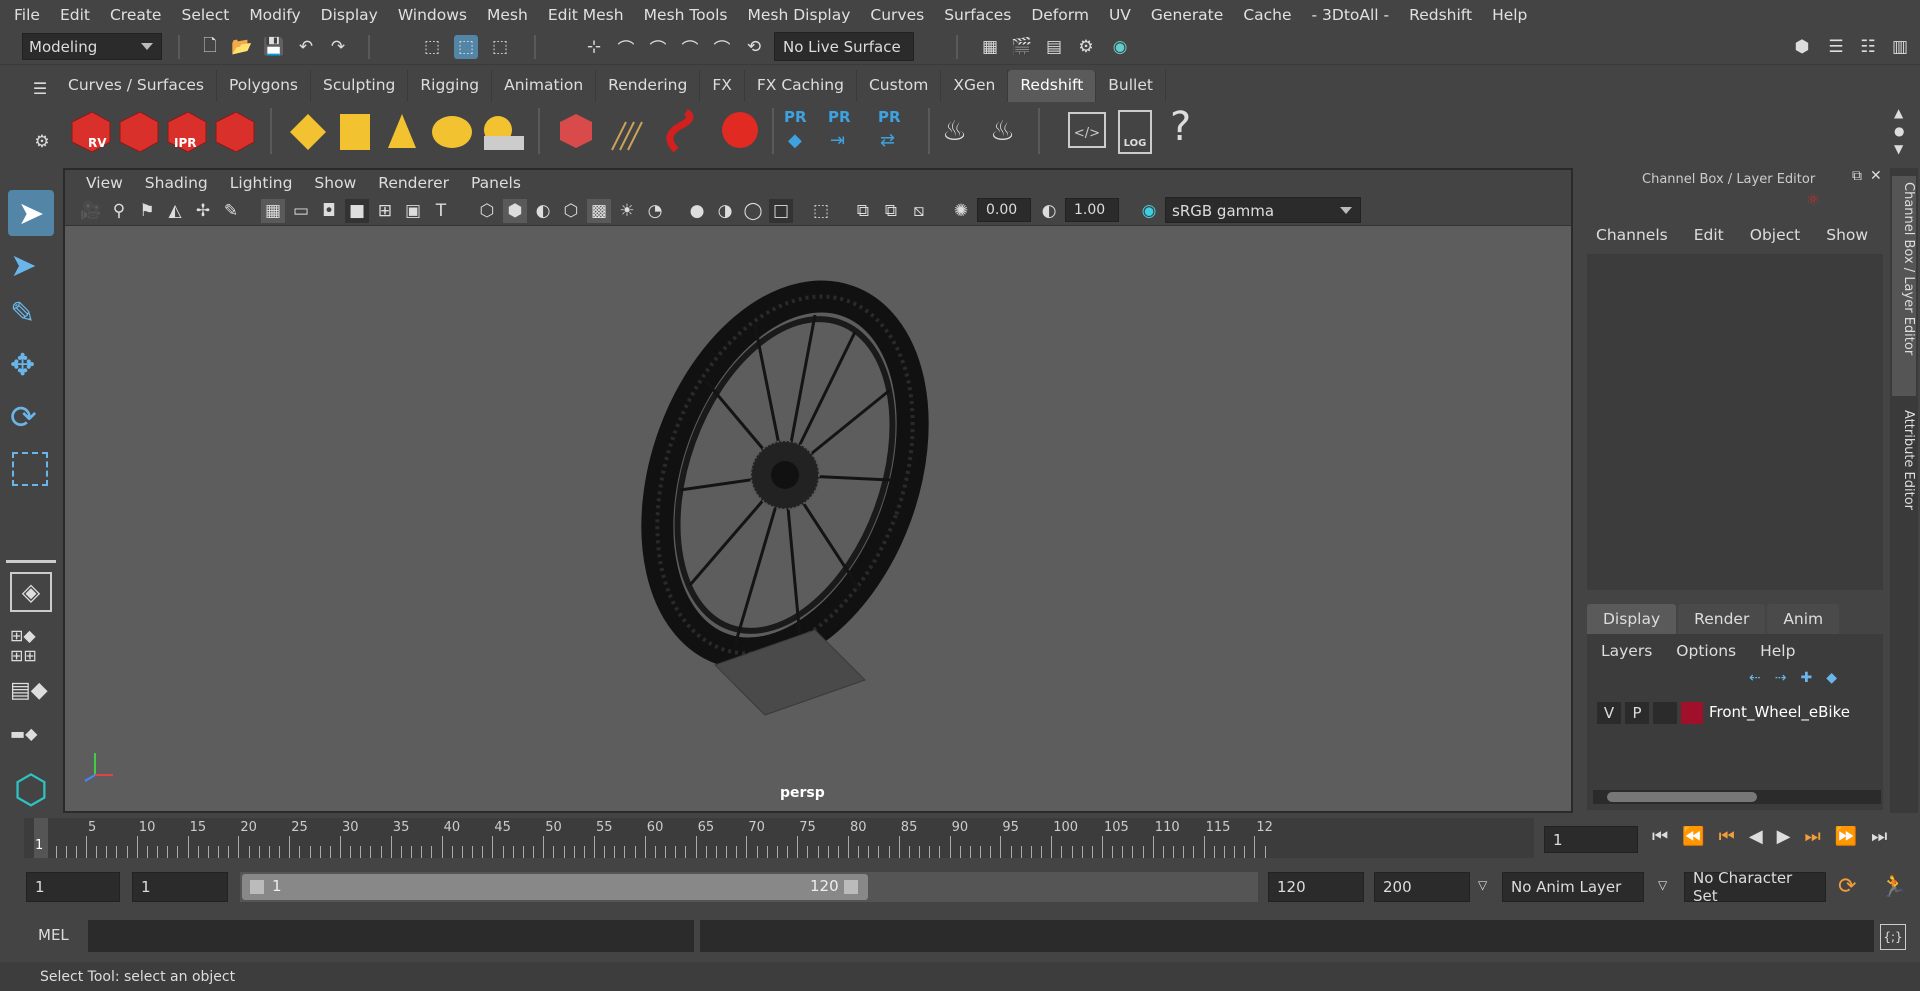  Describe the element at coordinates (335, 183) in the screenshot. I see `viewport-menu-item: Show` at that location.